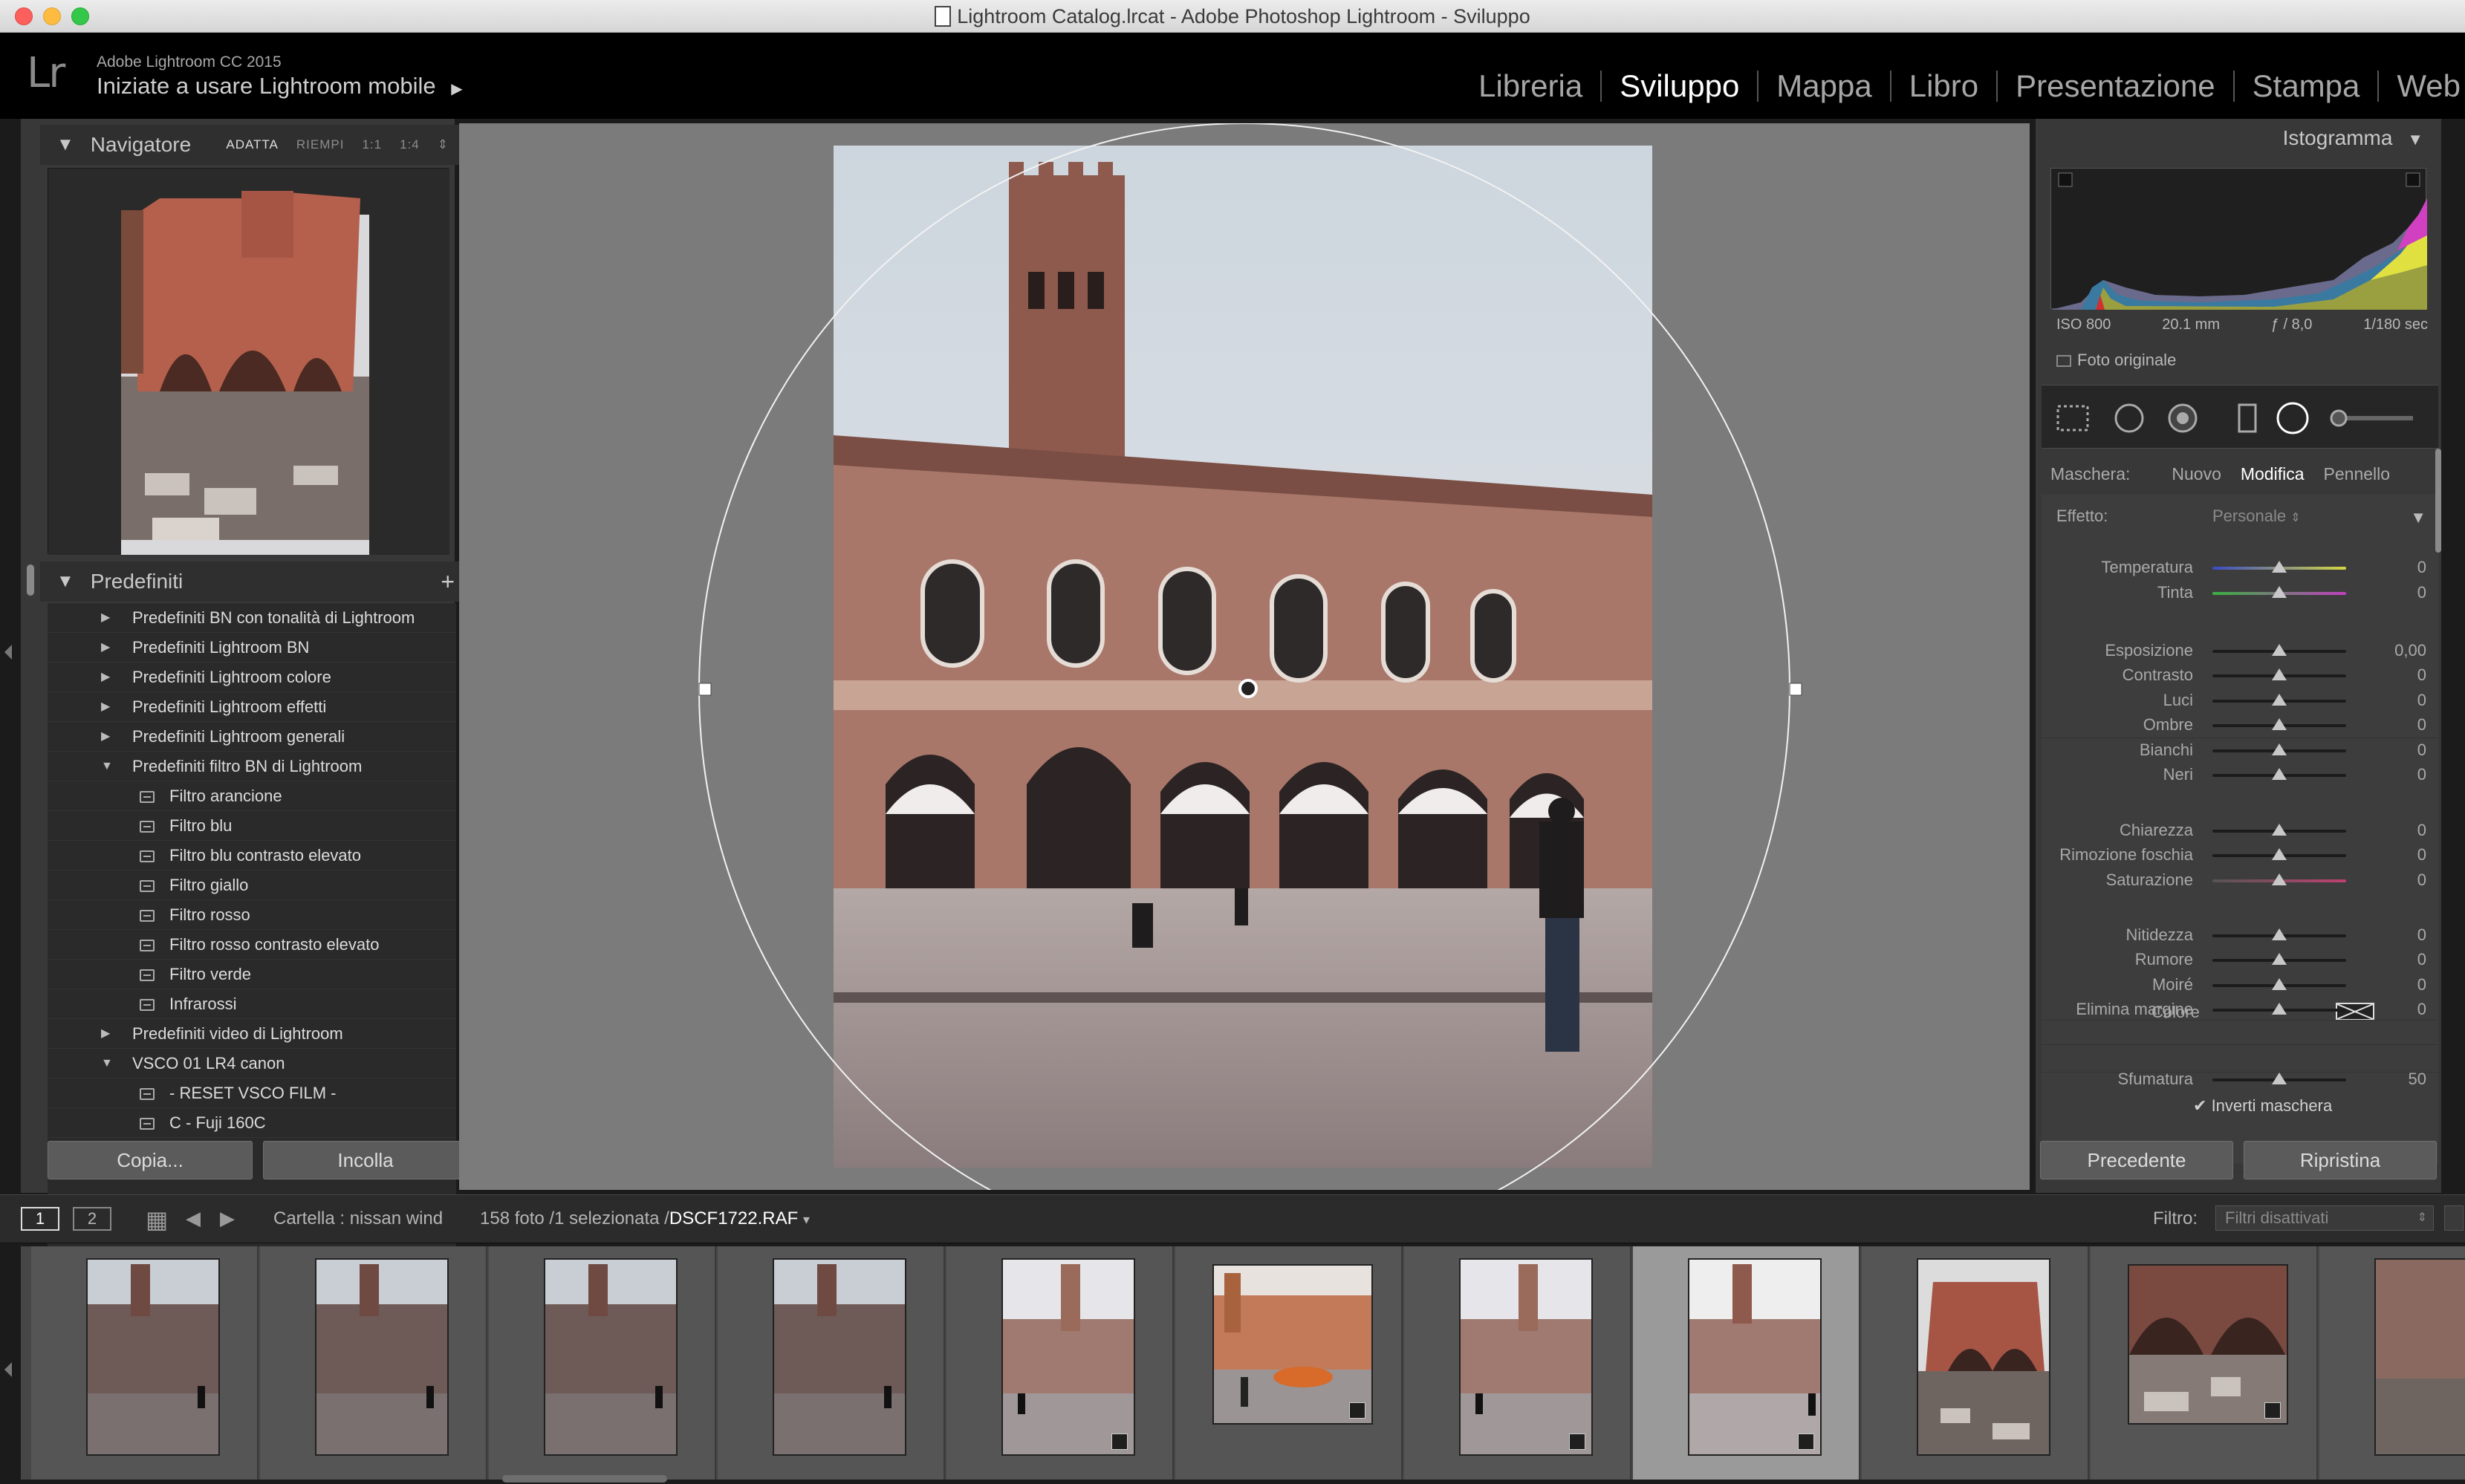 The height and width of the screenshot is (1484, 2465). Describe the element at coordinates (448, 582) in the screenshot. I see `add-preset-icon: +` at that location.